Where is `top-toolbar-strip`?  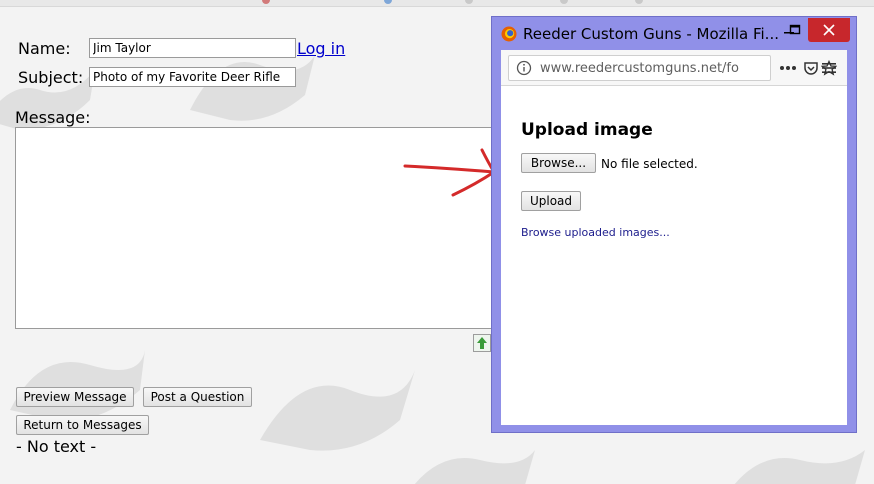 top-toolbar-strip is located at coordinates (437, 3).